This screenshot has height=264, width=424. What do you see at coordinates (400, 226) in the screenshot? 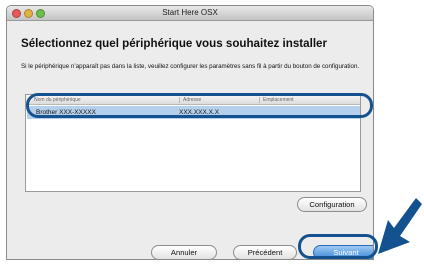
I see `pointer-arrow-icon` at bounding box center [400, 226].